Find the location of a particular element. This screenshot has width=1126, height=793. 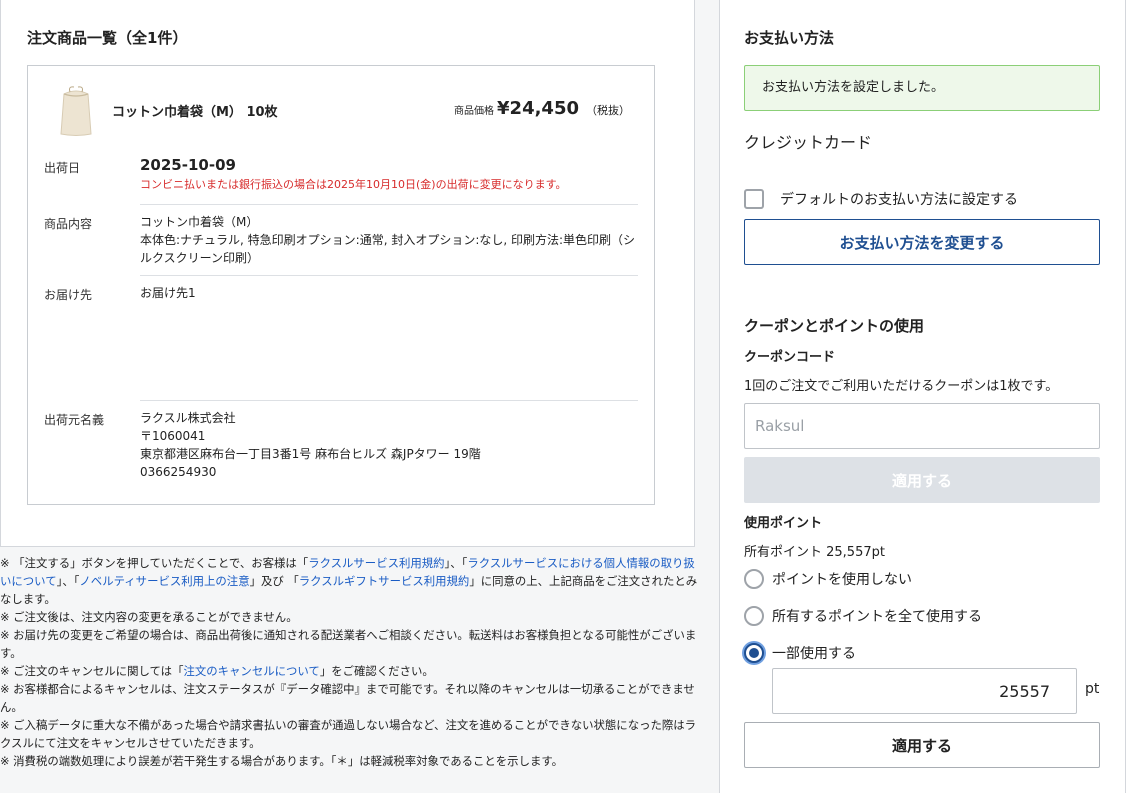

price-label: 商品価格 is located at coordinates (474, 111).